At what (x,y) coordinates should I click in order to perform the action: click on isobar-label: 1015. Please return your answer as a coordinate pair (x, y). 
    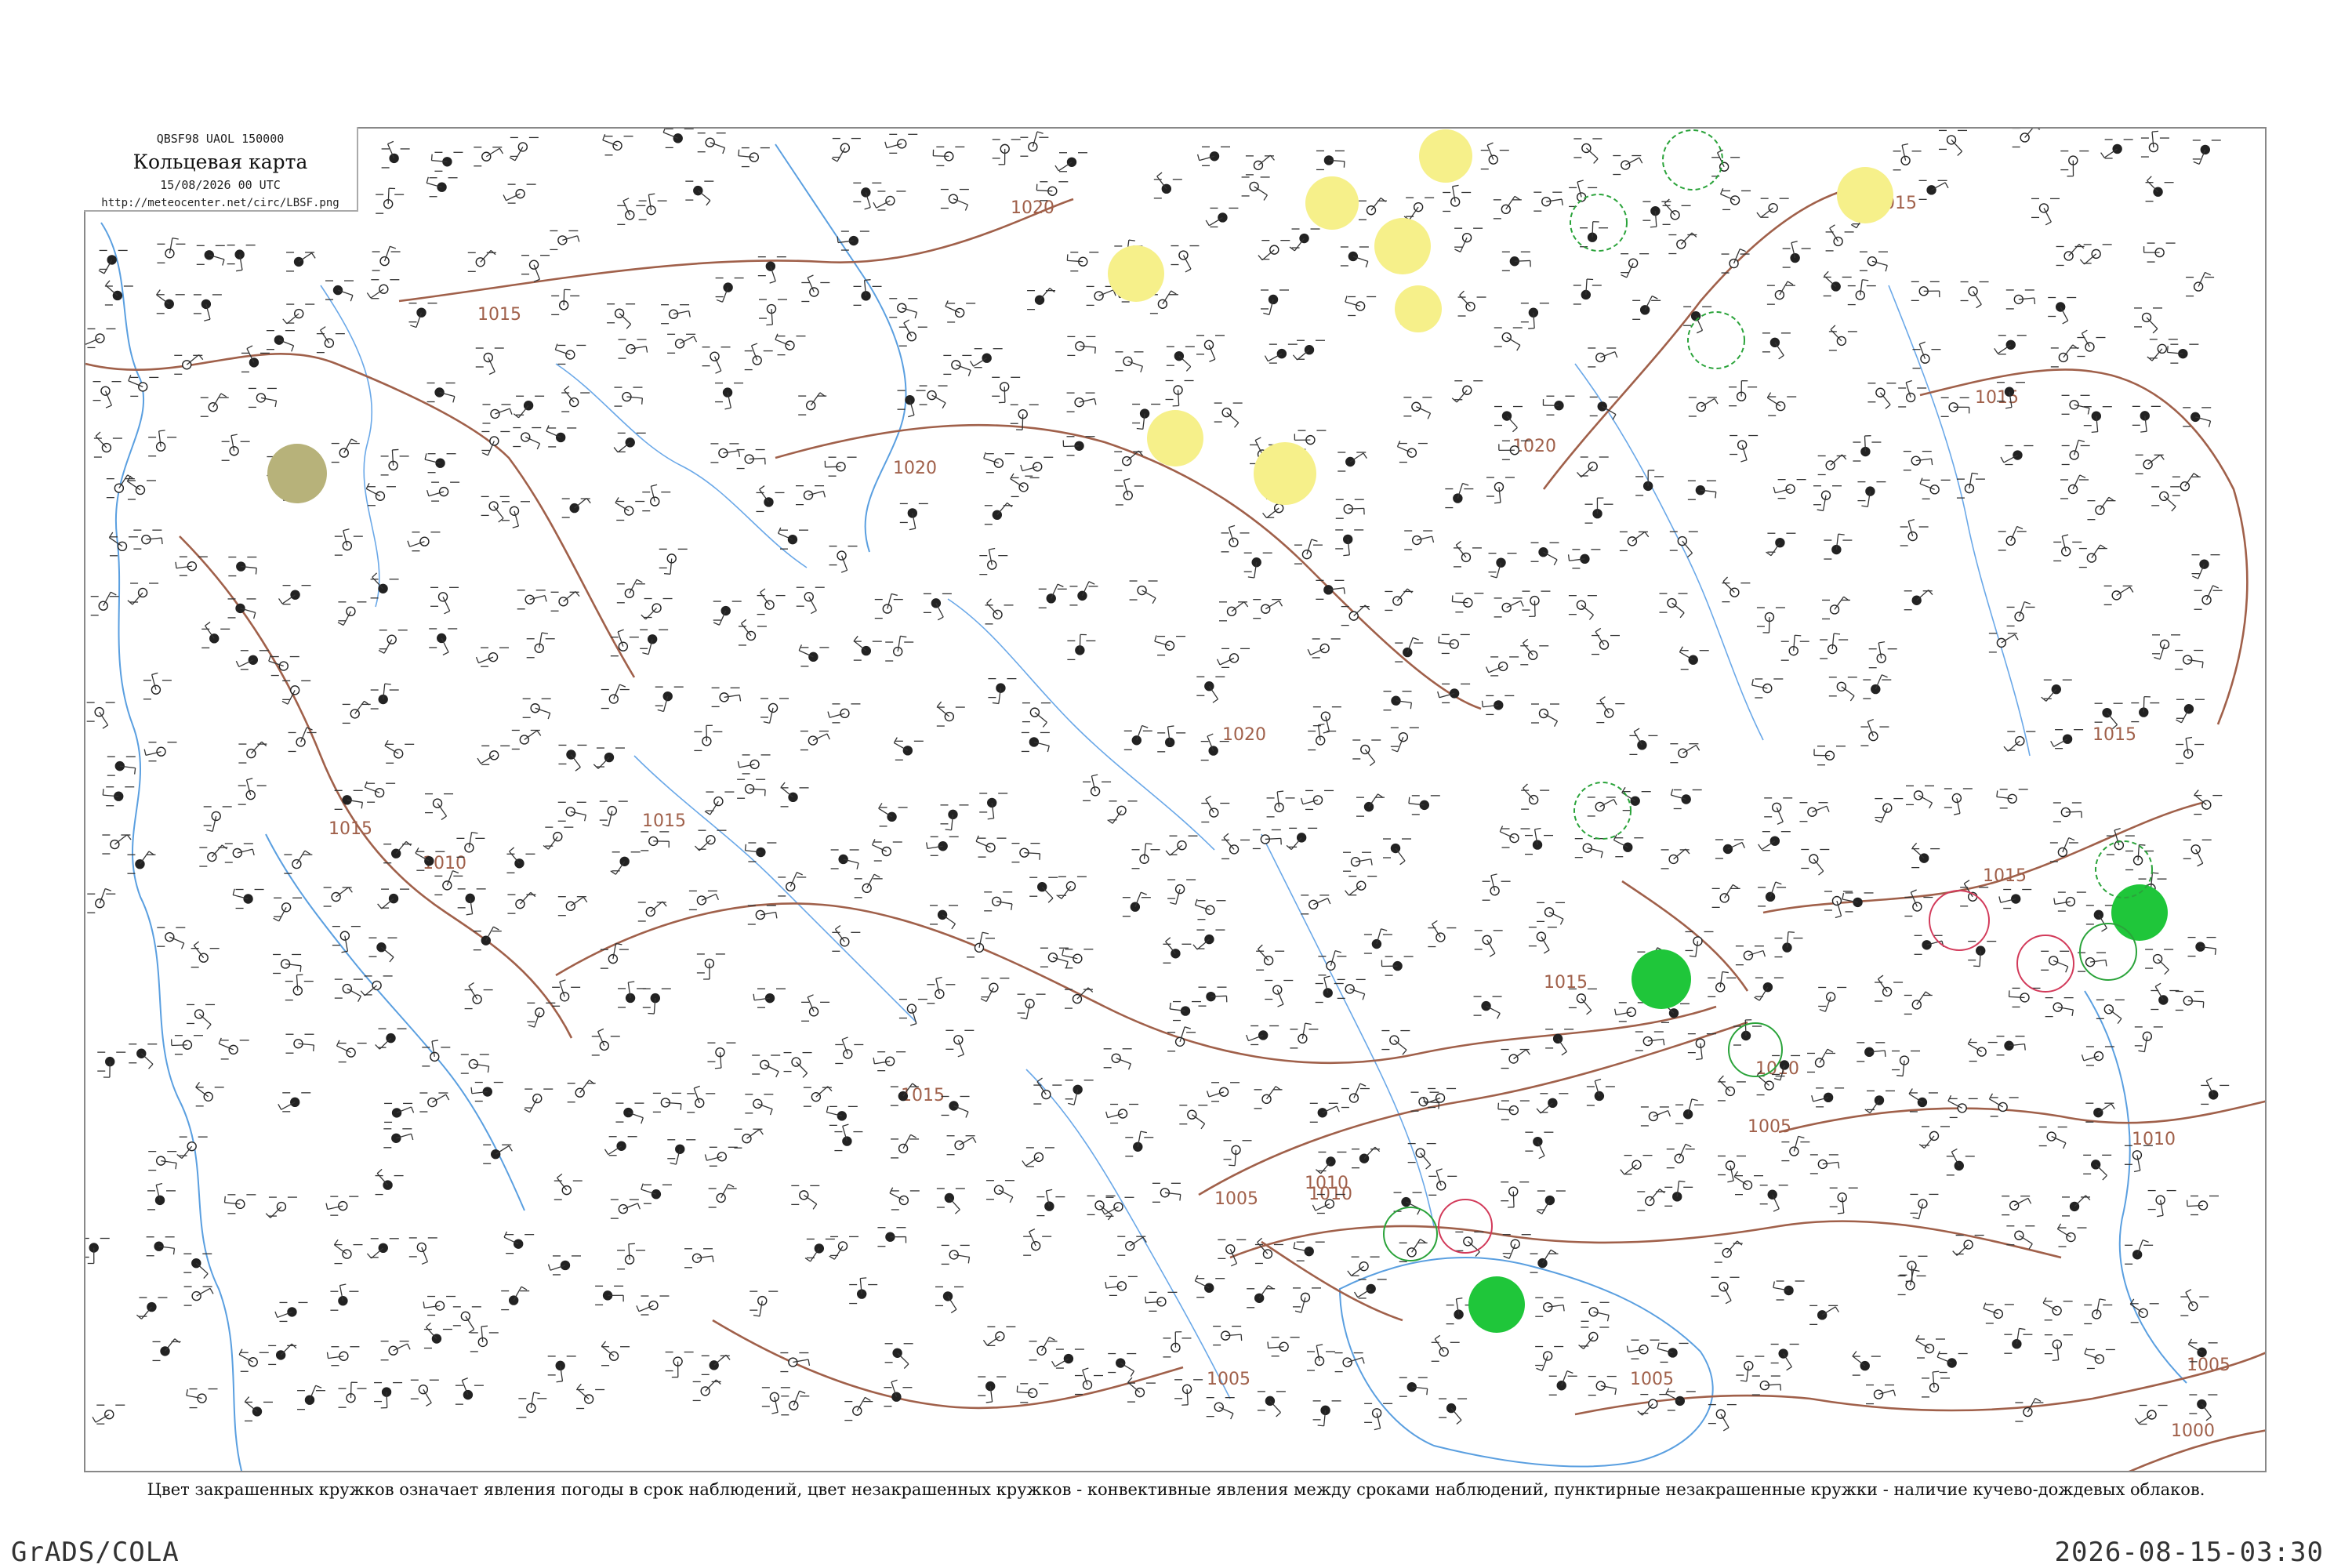
    Looking at the image, I should click on (1566, 983).